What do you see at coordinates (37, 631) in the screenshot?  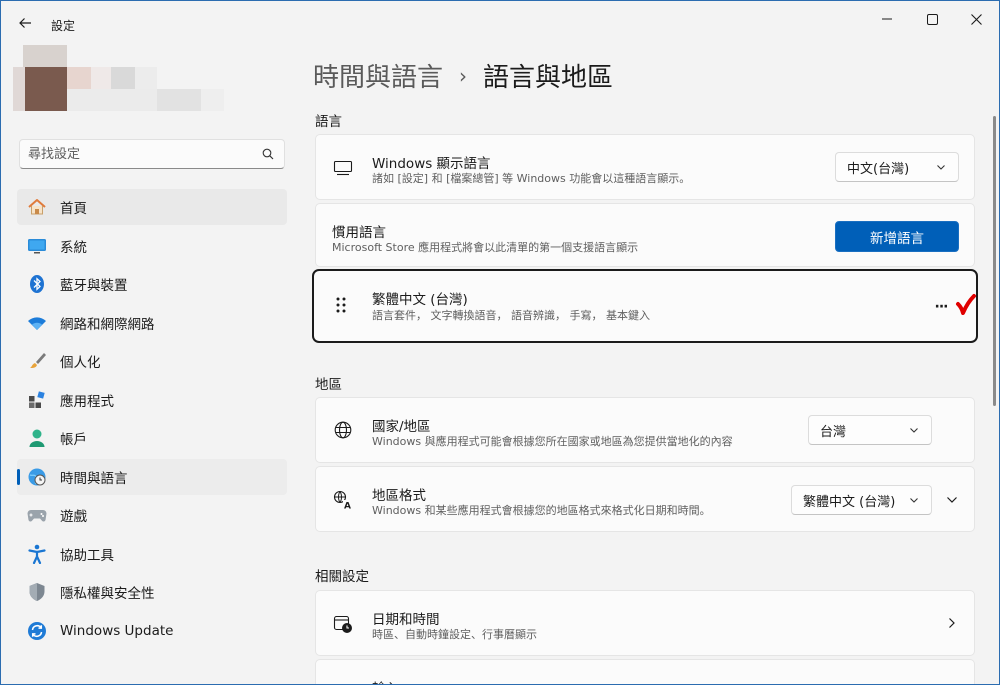 I see `update-icon` at bounding box center [37, 631].